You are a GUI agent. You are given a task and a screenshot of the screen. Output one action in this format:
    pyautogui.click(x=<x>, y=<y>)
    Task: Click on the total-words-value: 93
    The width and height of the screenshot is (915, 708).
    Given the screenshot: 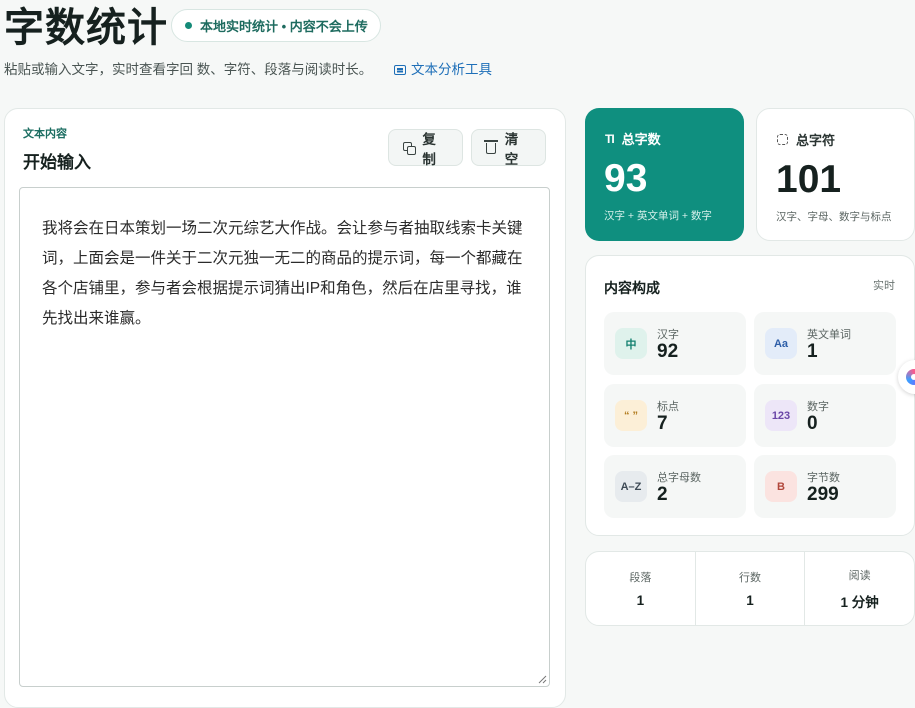 What is the action you would take?
    pyautogui.click(x=626, y=178)
    